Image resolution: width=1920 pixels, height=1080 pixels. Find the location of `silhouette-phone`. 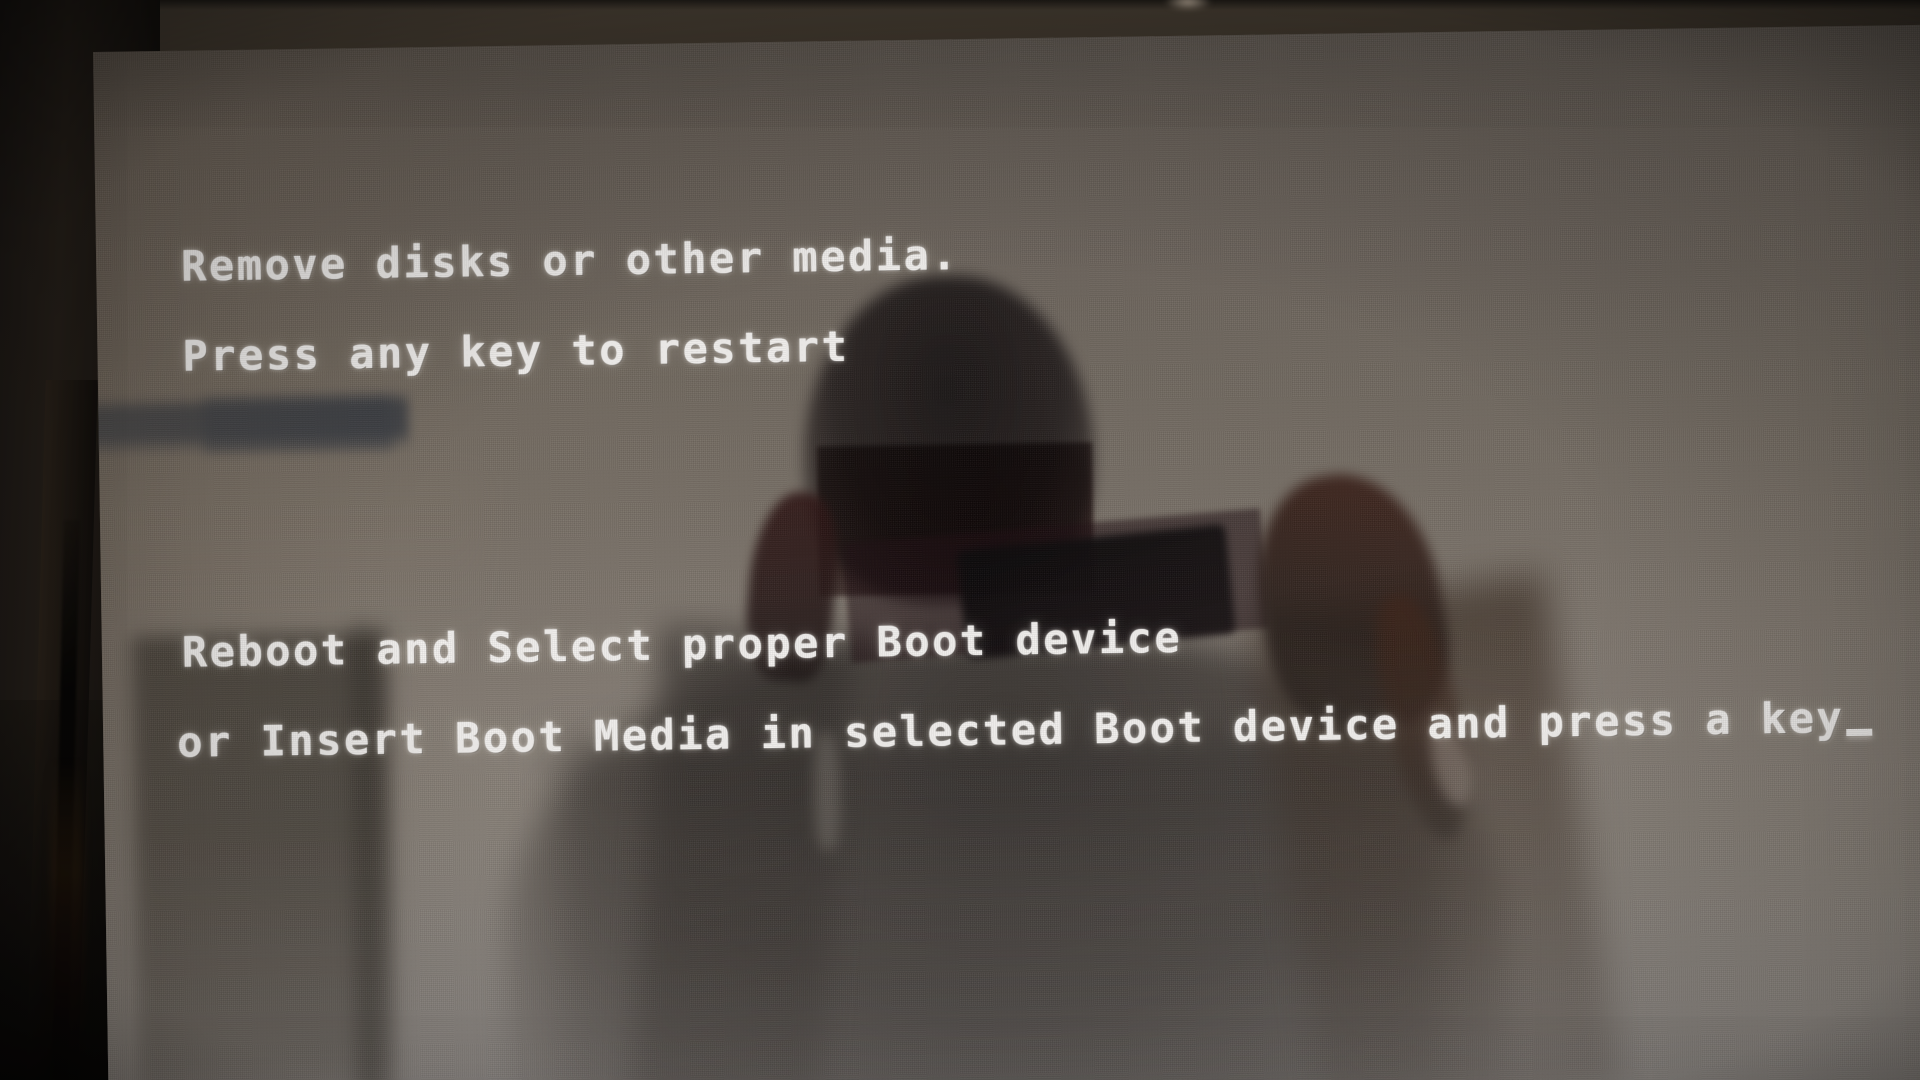

silhouette-phone is located at coordinates (1096, 592).